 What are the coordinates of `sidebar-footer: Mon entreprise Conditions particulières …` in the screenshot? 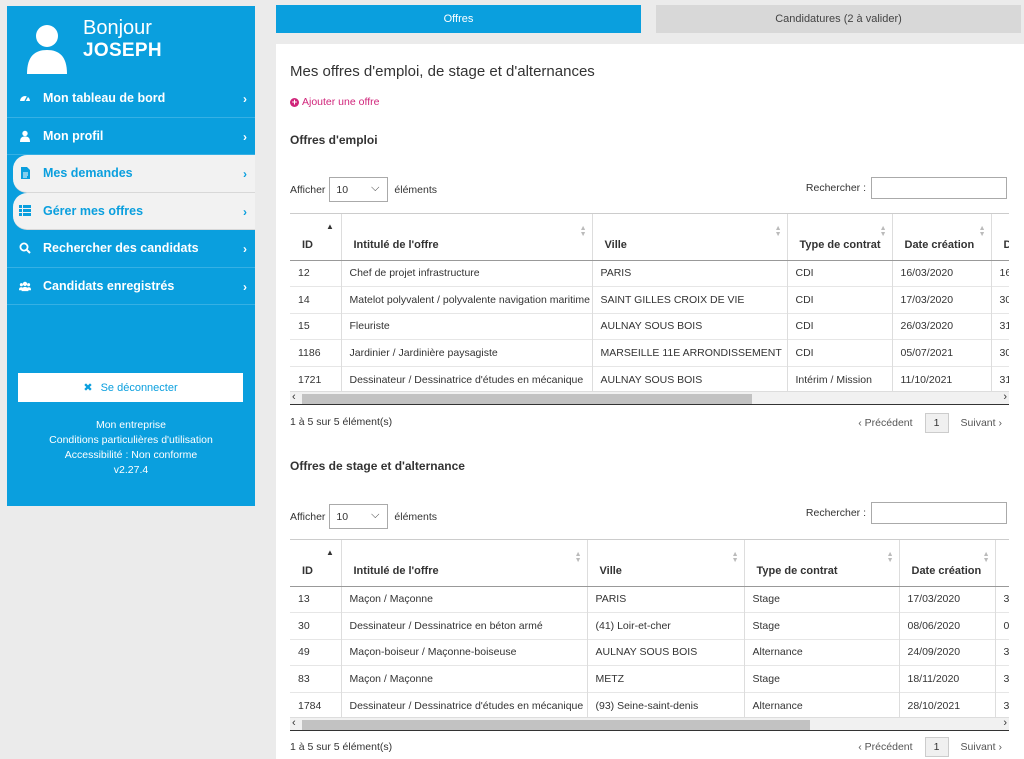 It's located at (131, 448).